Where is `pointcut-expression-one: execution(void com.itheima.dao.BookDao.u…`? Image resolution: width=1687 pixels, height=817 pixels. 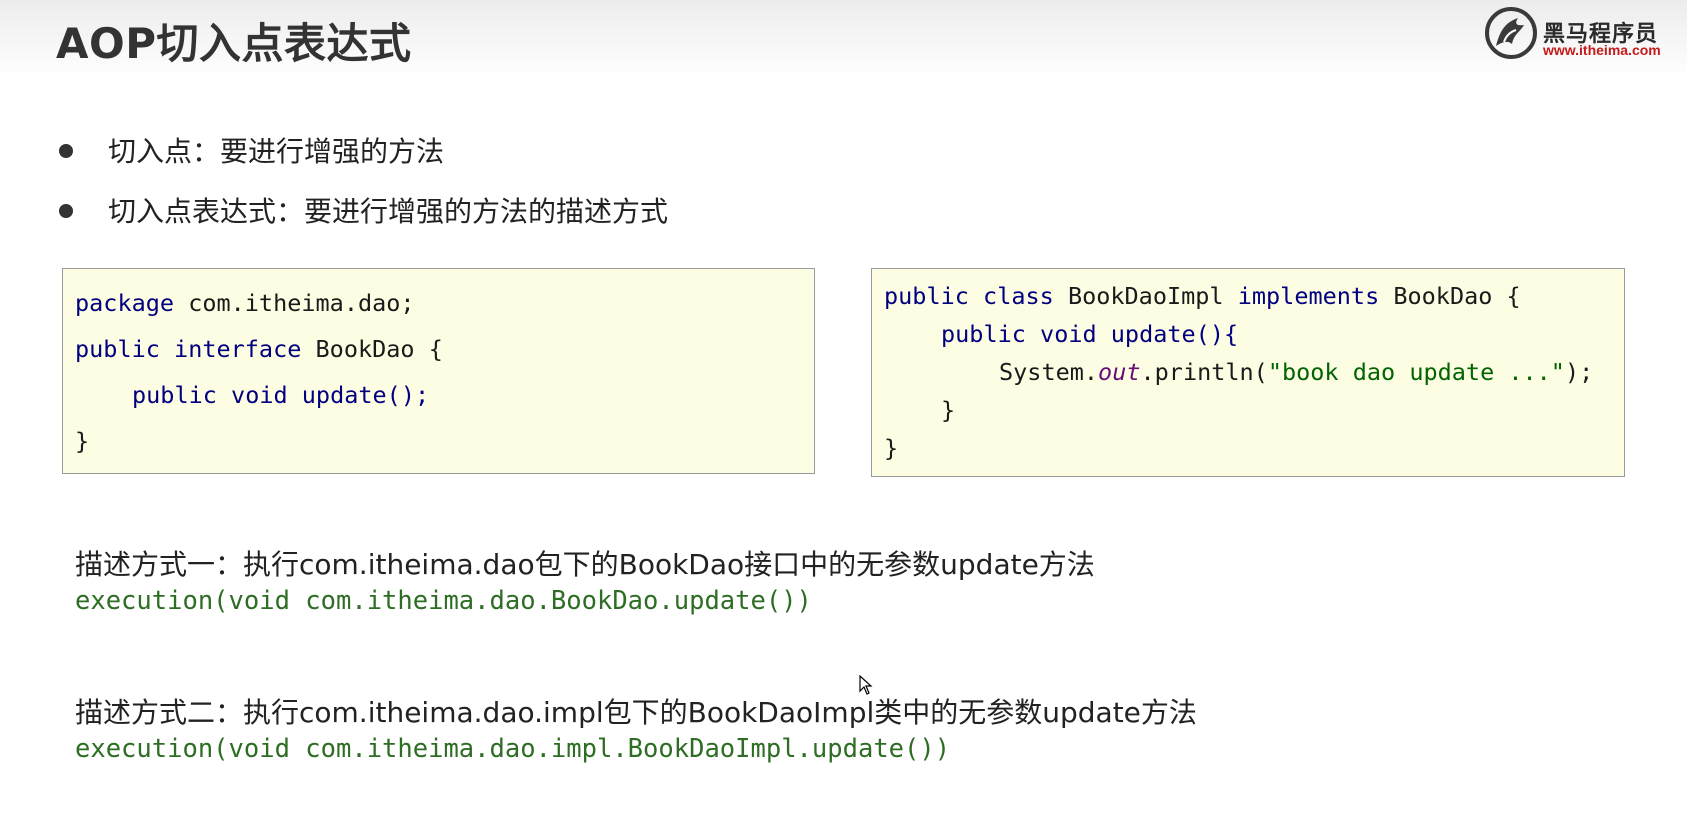
pointcut-expression-one: execution(void com.itheima.dao.BookDao.u… is located at coordinates (443, 601).